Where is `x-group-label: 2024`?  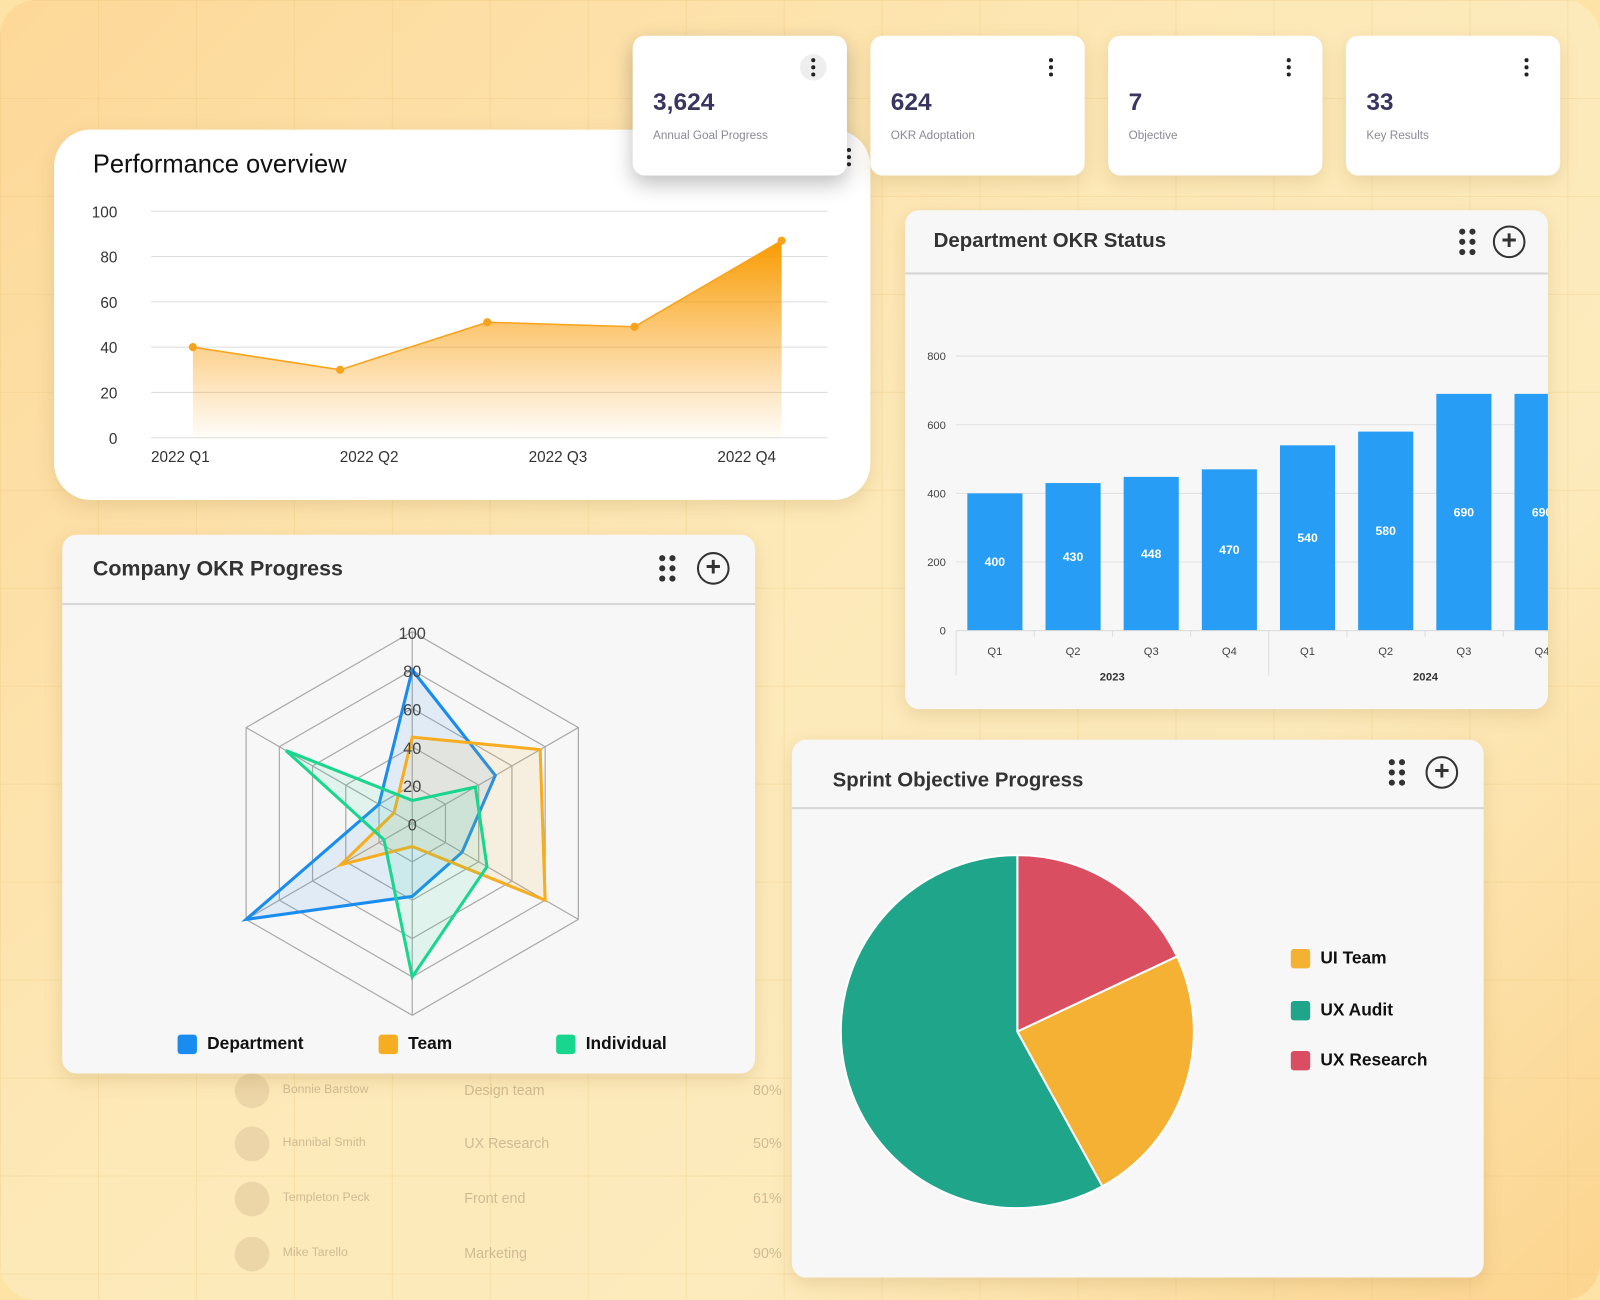 x-group-label: 2024 is located at coordinates (1426, 678).